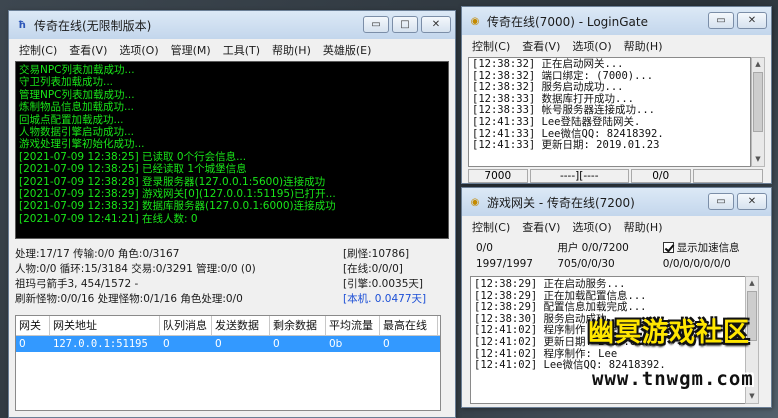 The height and width of the screenshot is (418, 778). Describe the element at coordinates (593, 248) in the screenshot. I see `info-users: 用户 0/0/7200` at that location.